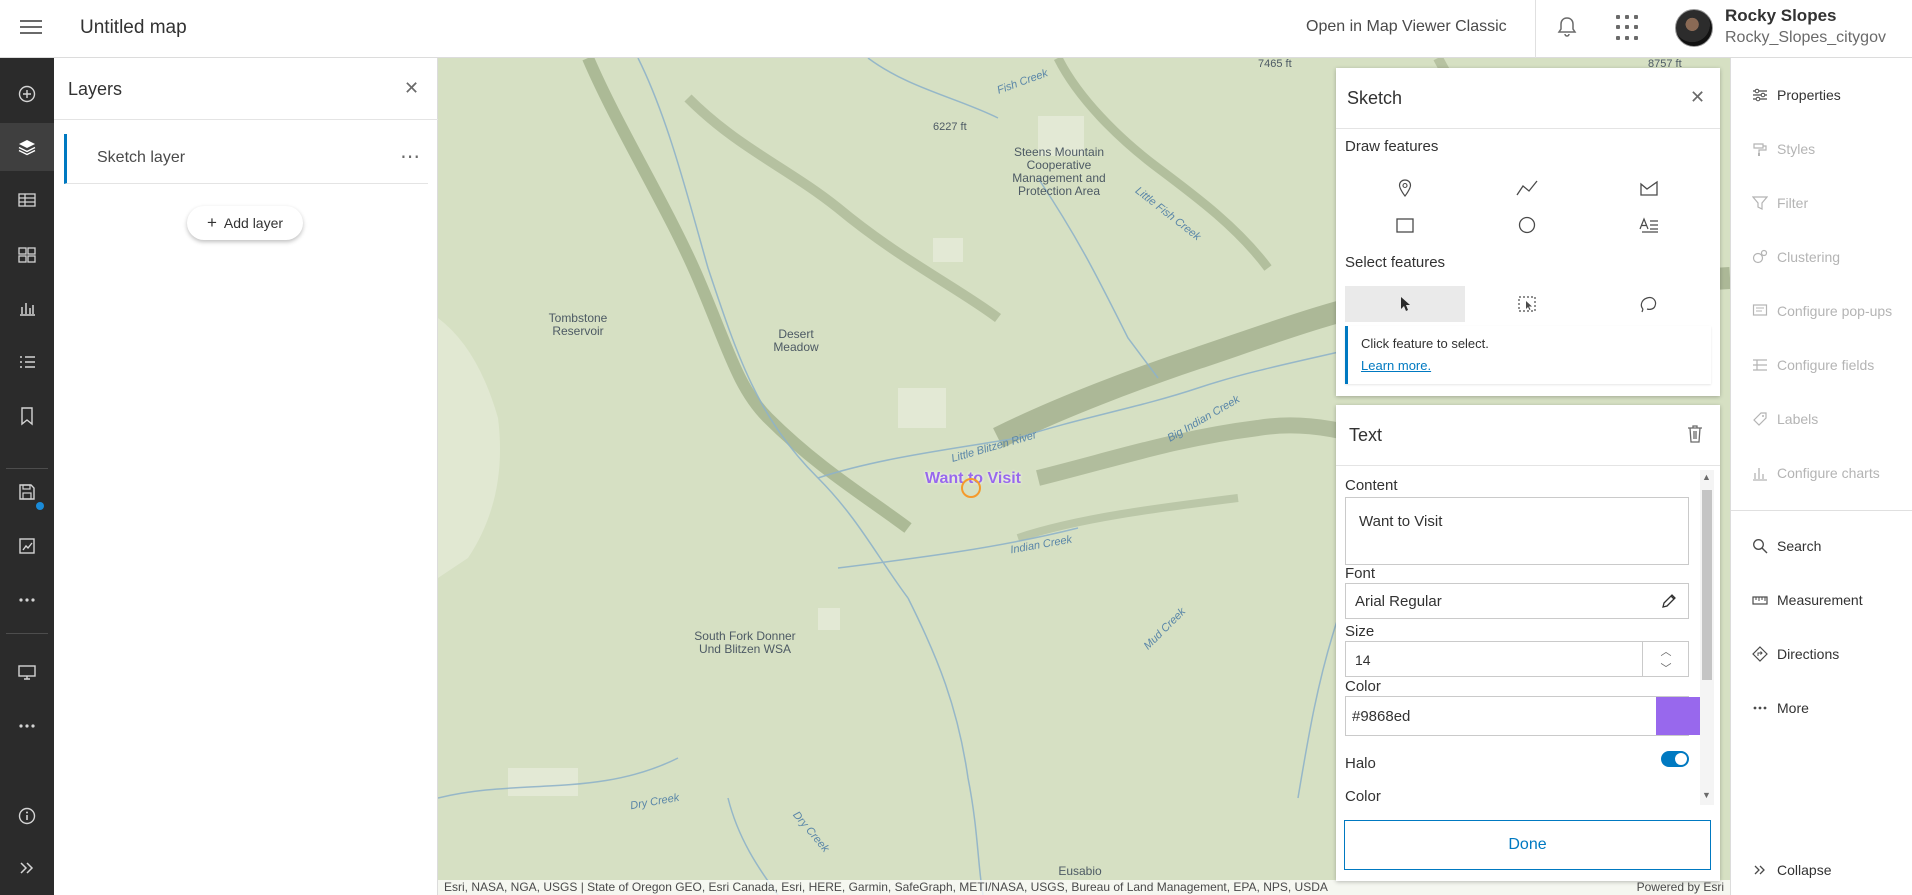  What do you see at coordinates (1706, 795) in the screenshot?
I see `scroll-down-icon: ▼` at bounding box center [1706, 795].